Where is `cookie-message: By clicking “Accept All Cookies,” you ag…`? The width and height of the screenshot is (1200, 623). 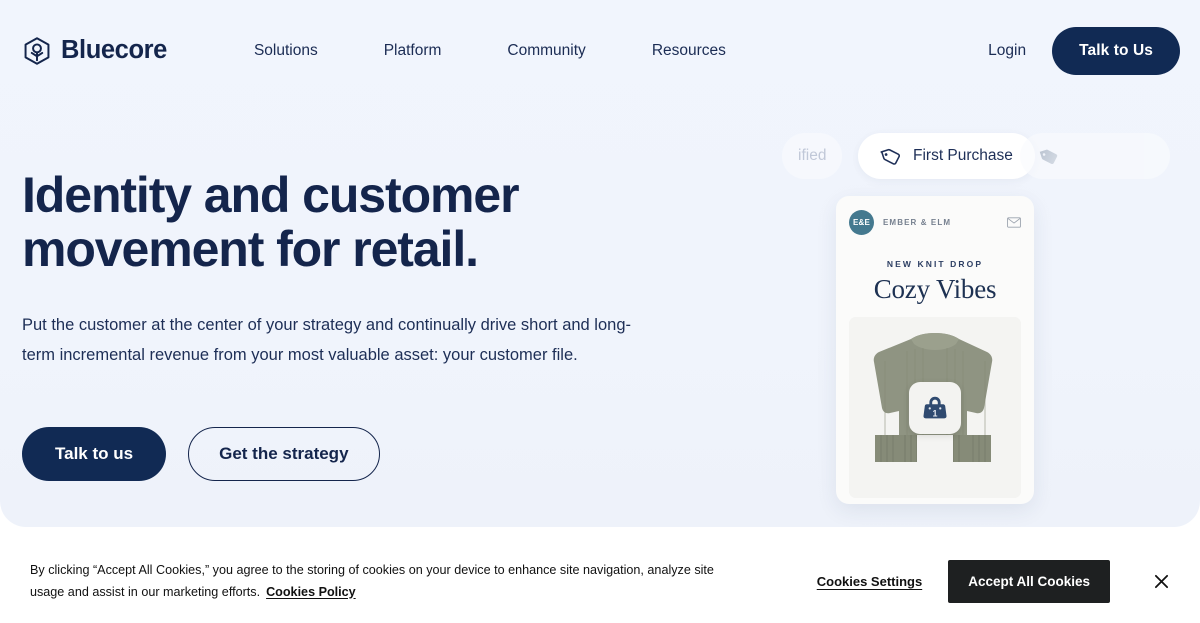
cookie-message: By clicking “Accept All Cookies,” you ag… is located at coordinates (372, 580).